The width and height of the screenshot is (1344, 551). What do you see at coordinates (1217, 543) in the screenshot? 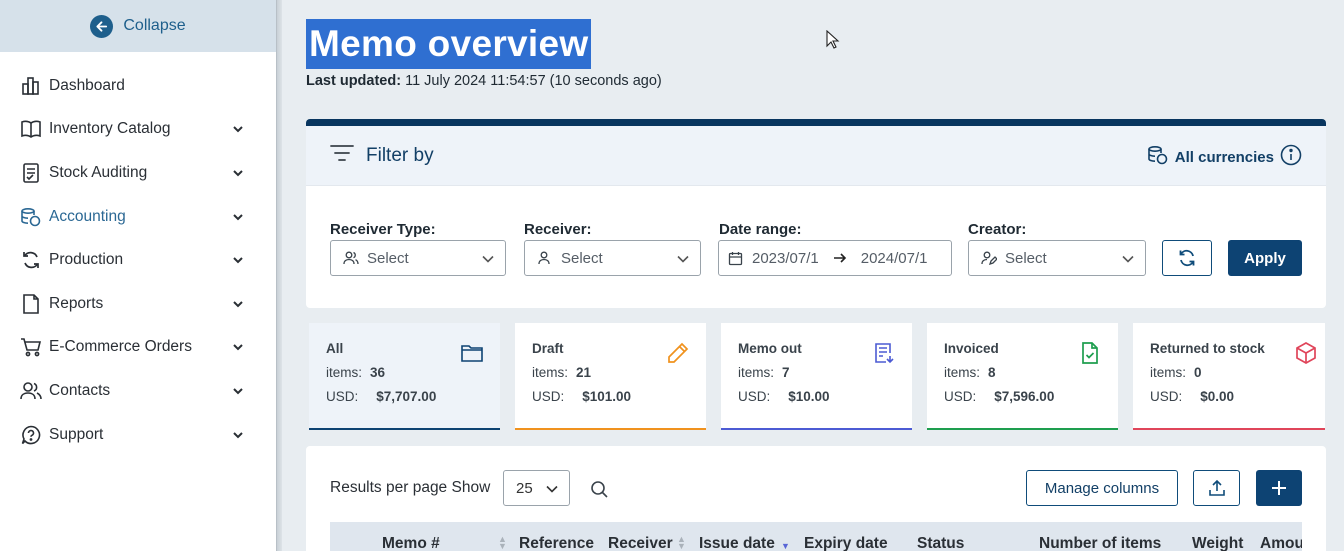
I see `column-header-weight: Weight` at bounding box center [1217, 543].